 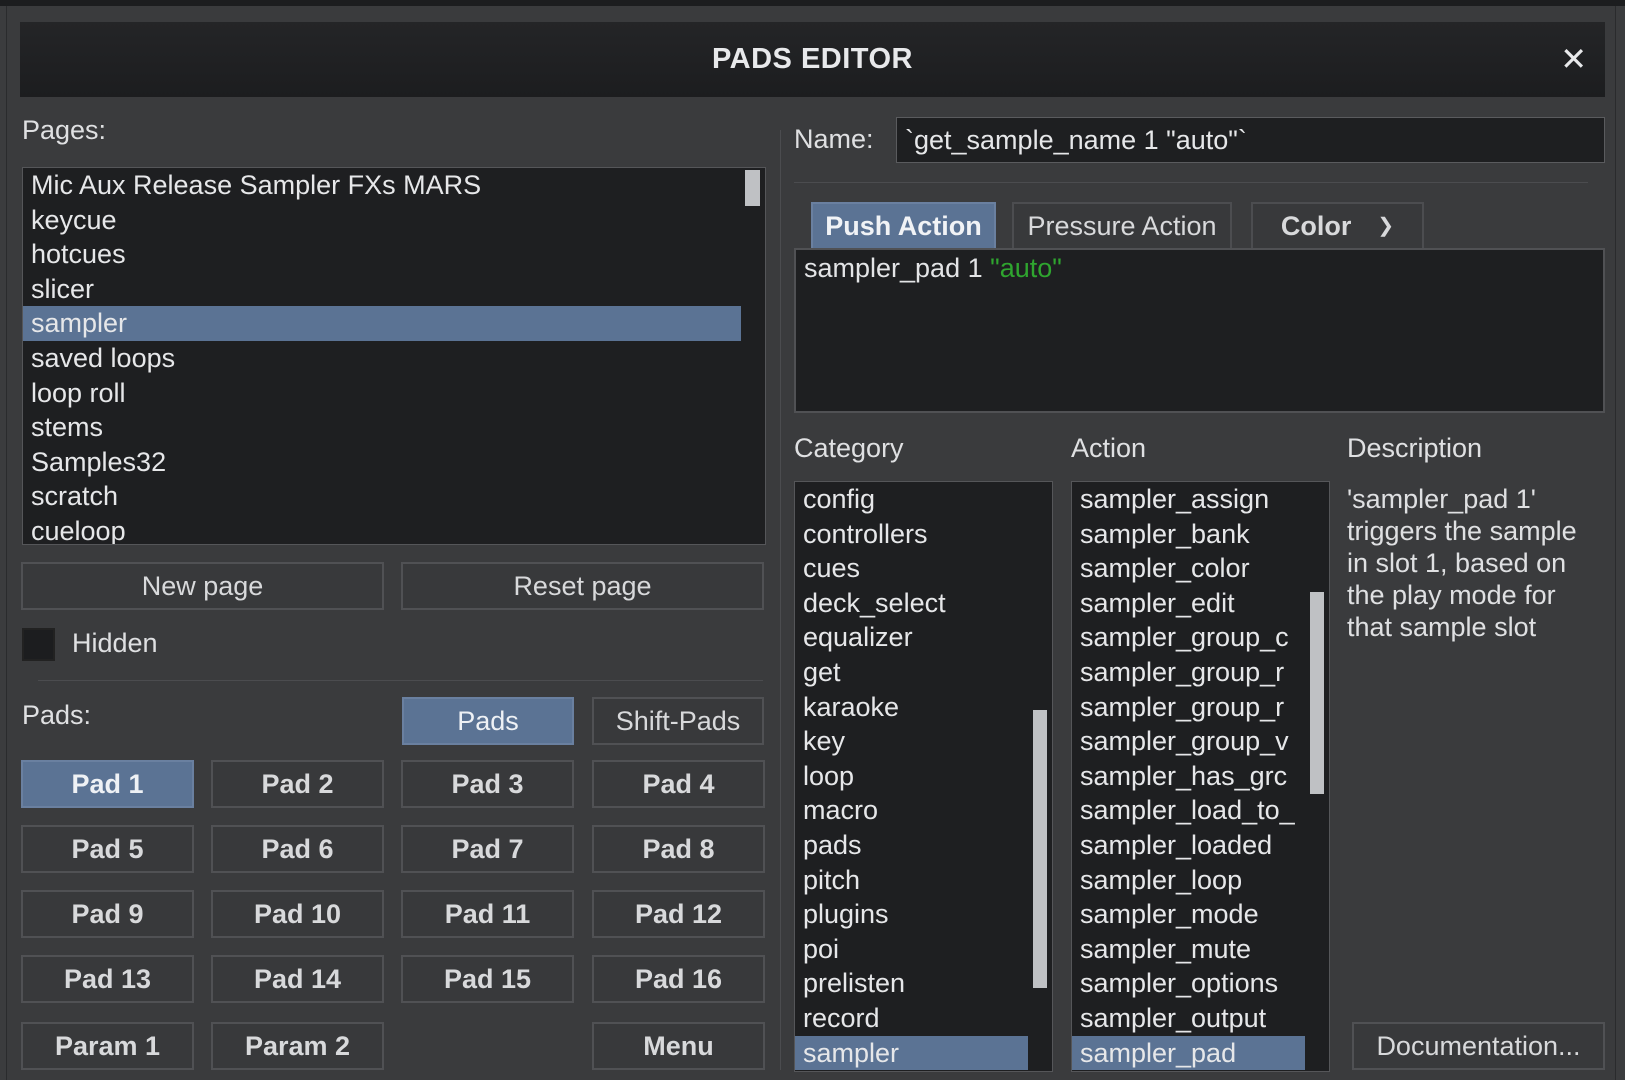 What do you see at coordinates (911, 568) in the screenshot?
I see `category-list-item: cues` at bounding box center [911, 568].